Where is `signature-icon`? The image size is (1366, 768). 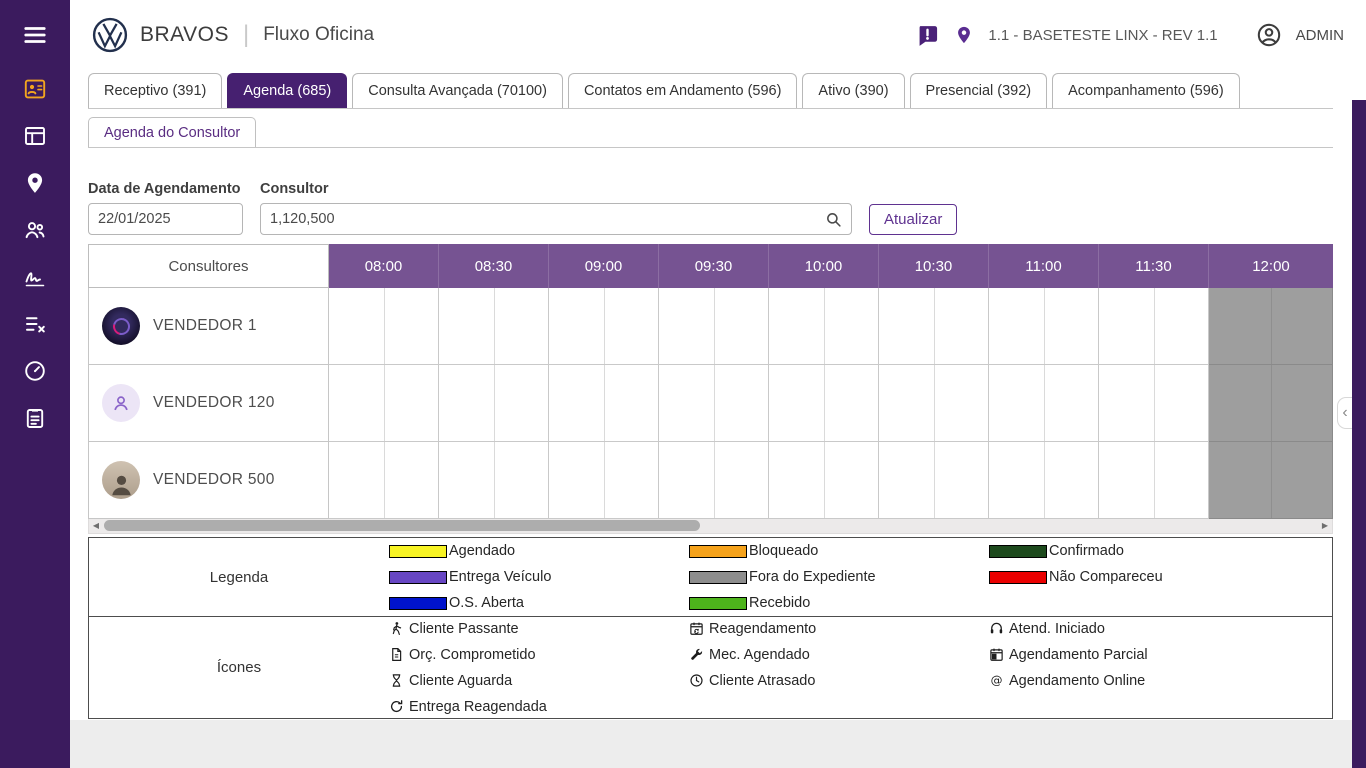 signature-icon is located at coordinates (35, 277).